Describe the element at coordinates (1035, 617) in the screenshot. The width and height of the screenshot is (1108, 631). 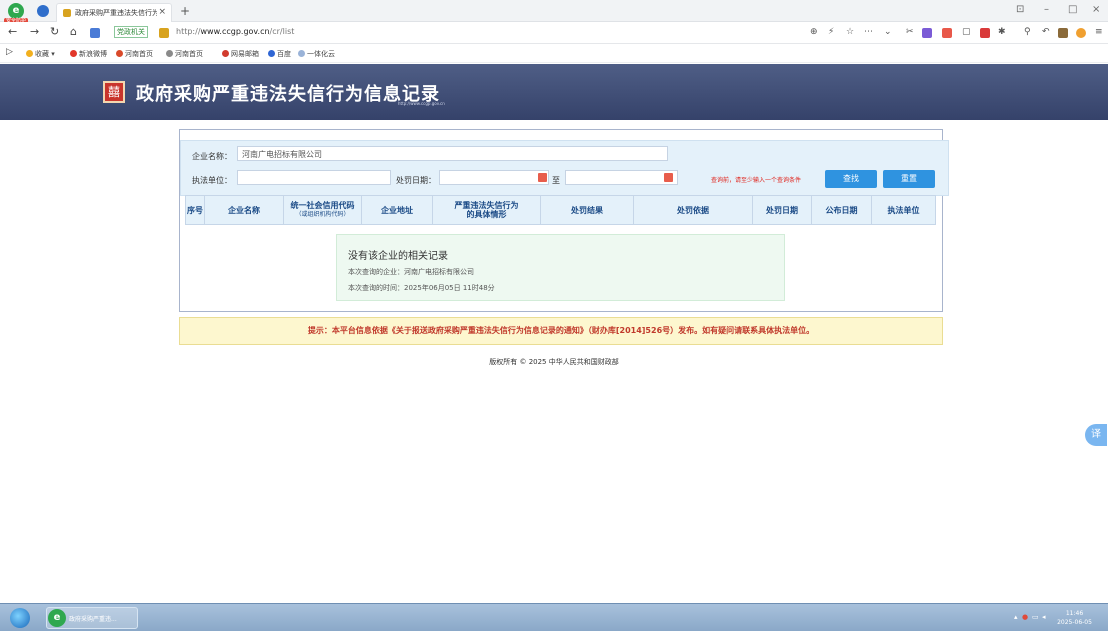
I see `network-icon: ▭` at that location.